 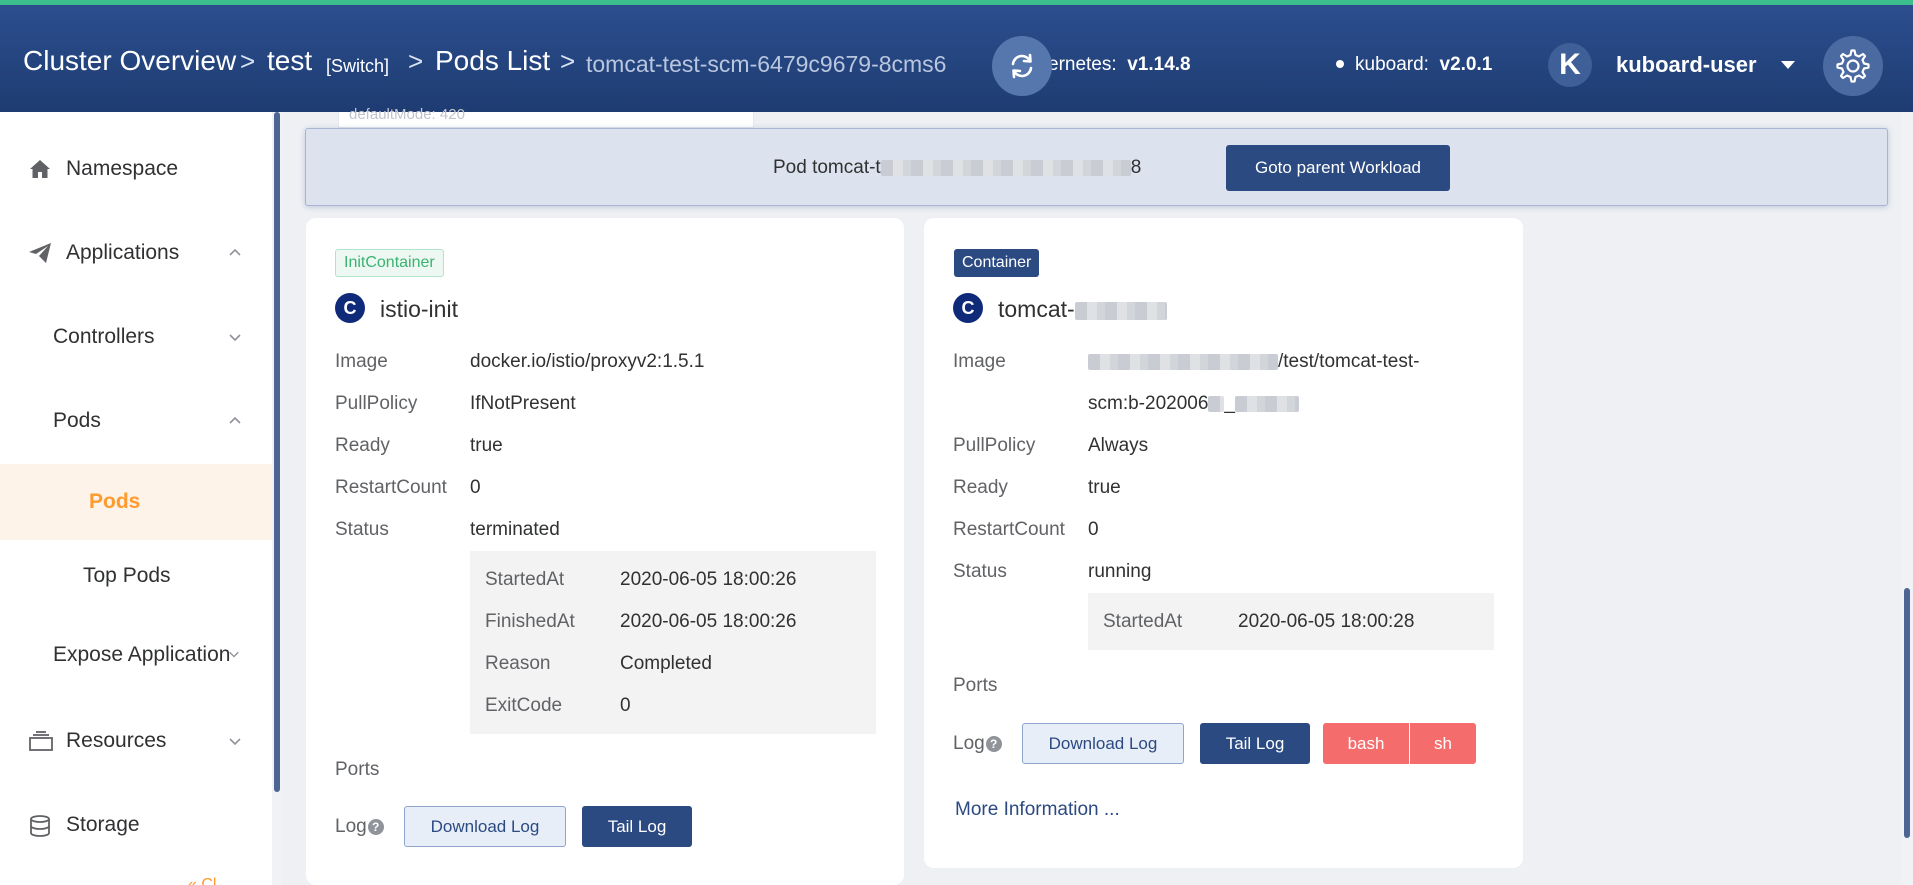 What do you see at coordinates (625, 705) in the screenshot?
I see `exitcode-value: 0` at bounding box center [625, 705].